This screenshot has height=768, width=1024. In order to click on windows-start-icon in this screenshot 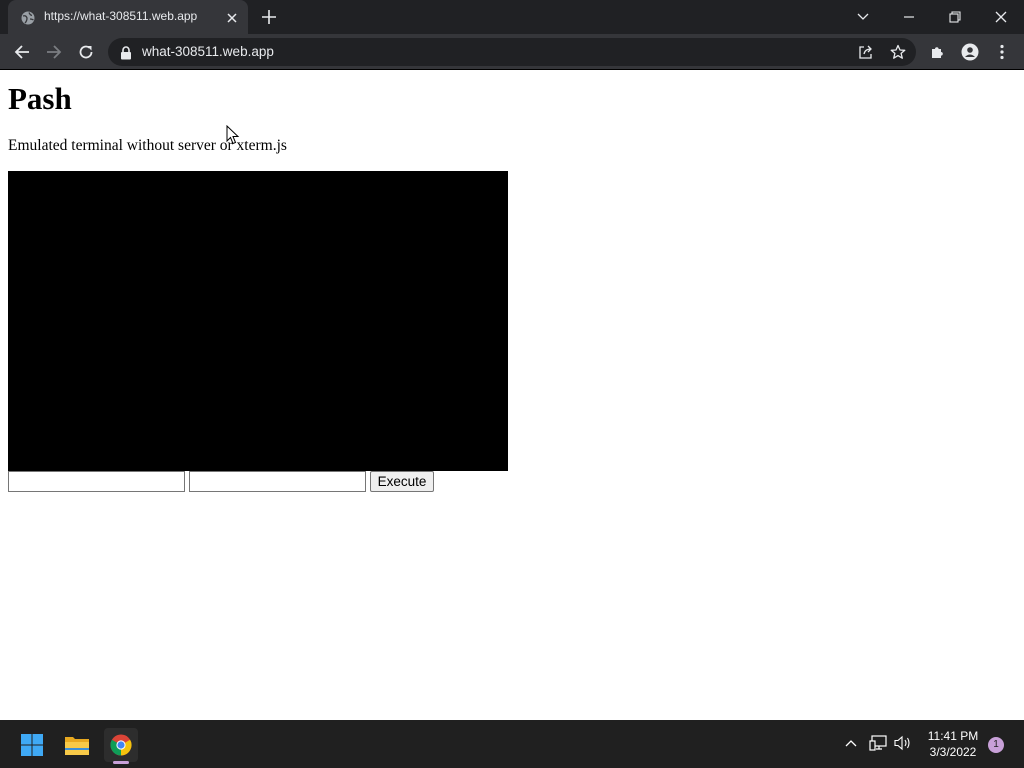, I will do `click(32, 745)`.